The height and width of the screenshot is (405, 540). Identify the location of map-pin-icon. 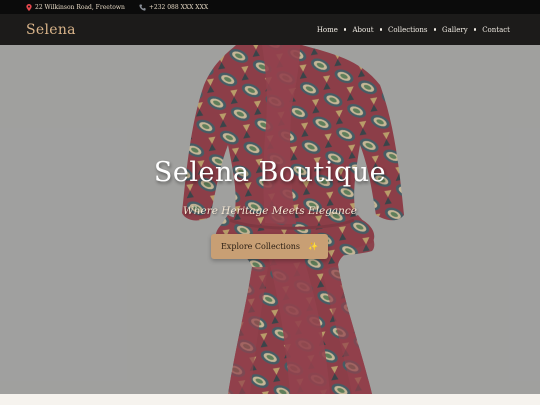
(29, 7).